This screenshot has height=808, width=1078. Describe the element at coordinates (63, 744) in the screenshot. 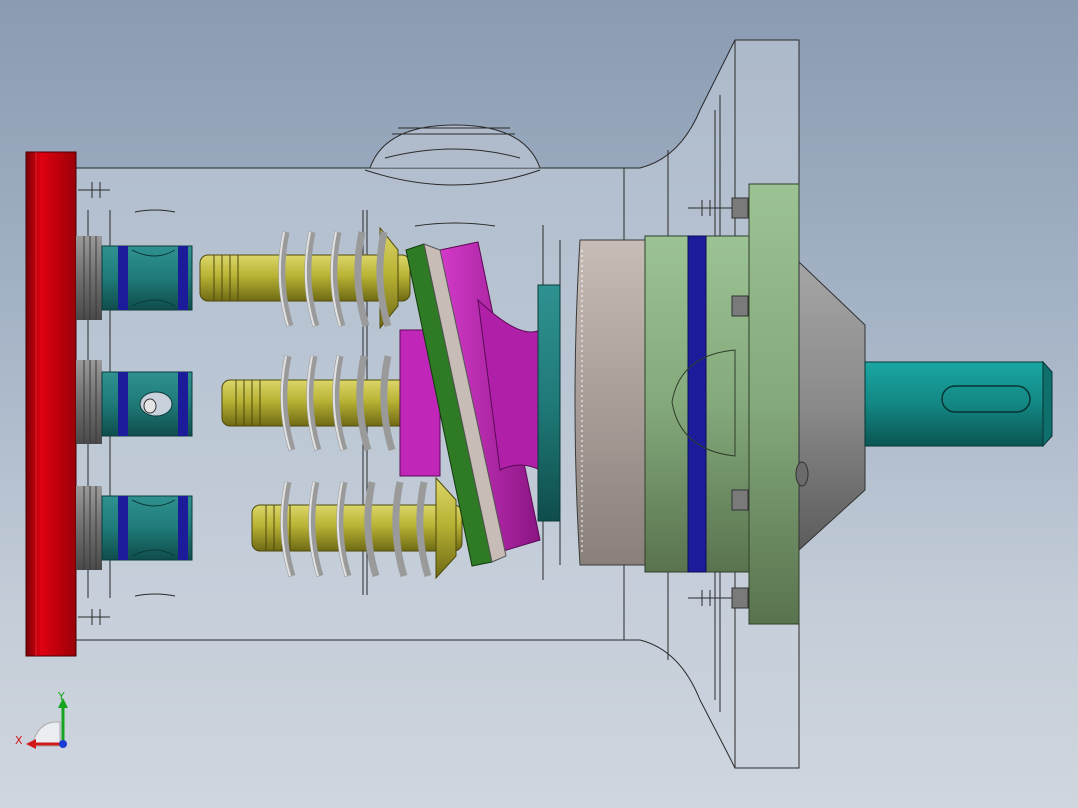

I see `z-axis-dot` at that location.